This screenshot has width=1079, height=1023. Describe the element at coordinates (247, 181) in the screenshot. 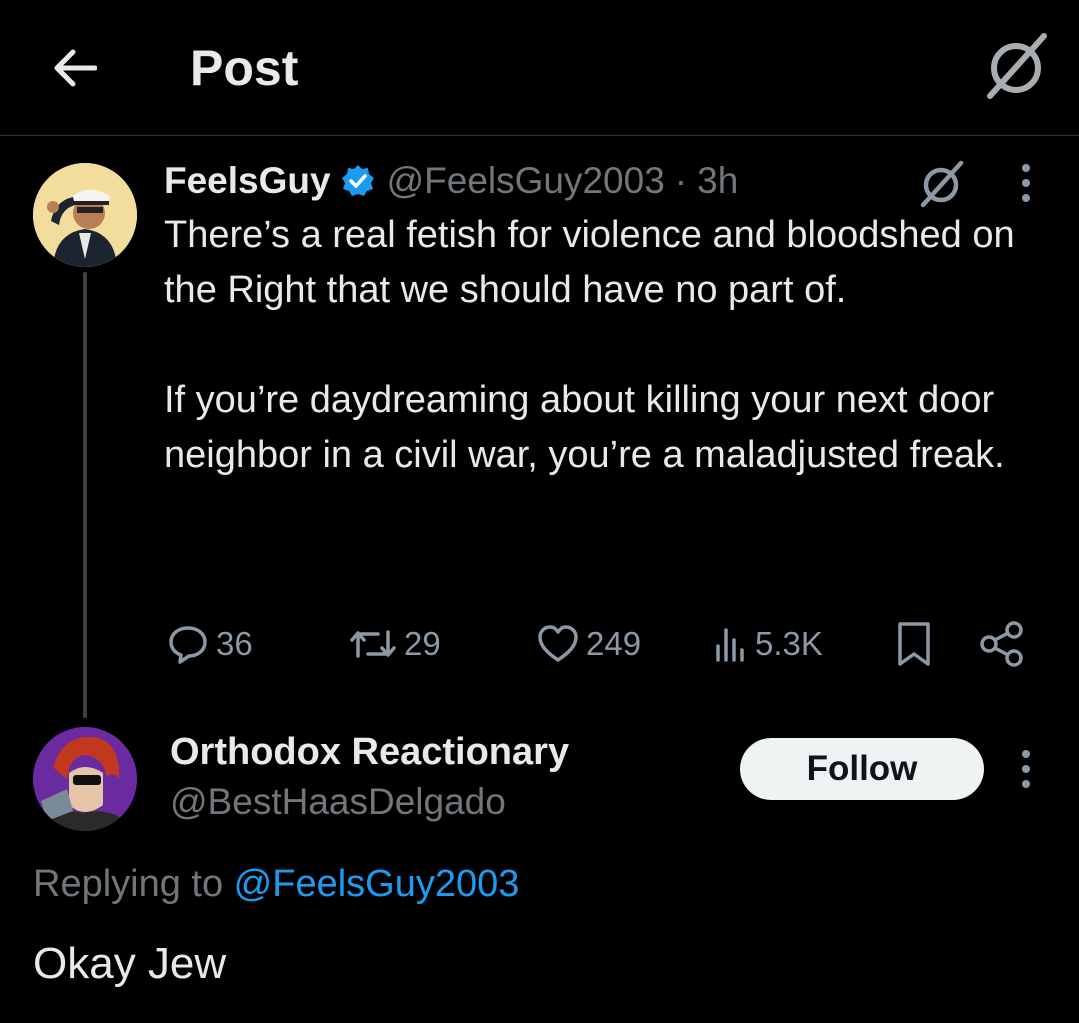

I see `author-name: FeelsGuy` at that location.